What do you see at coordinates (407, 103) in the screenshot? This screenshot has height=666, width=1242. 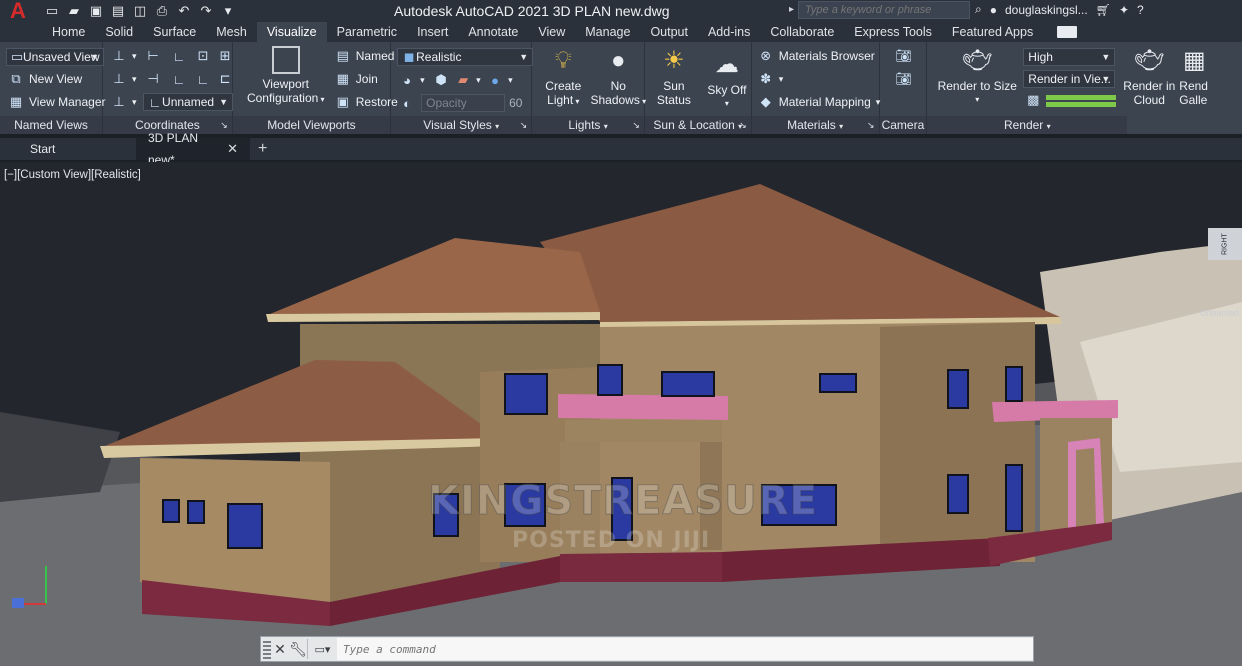 I see `xray-toggle: ◐` at bounding box center [407, 103].